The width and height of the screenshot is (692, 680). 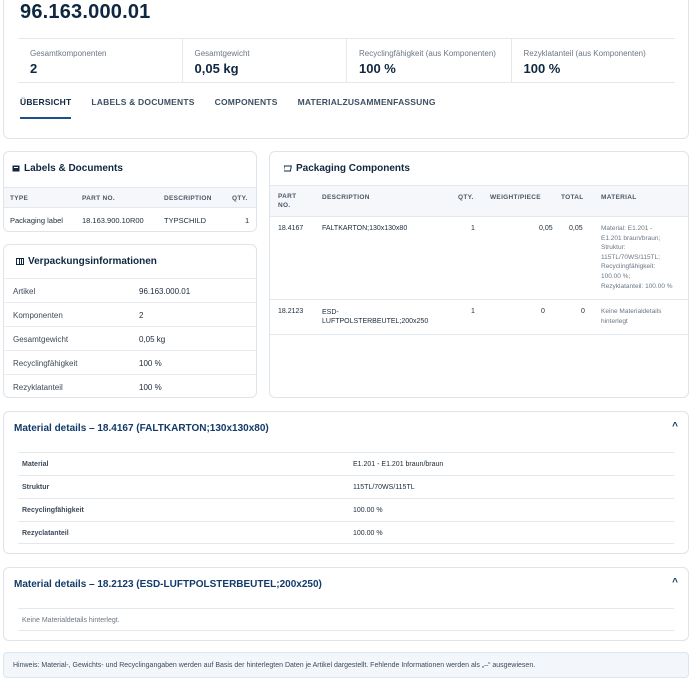 What do you see at coordinates (346, 532) in the screenshot?
I see `detail-row-recycled-content: Rezyclatanteil 100.00 %` at bounding box center [346, 532].